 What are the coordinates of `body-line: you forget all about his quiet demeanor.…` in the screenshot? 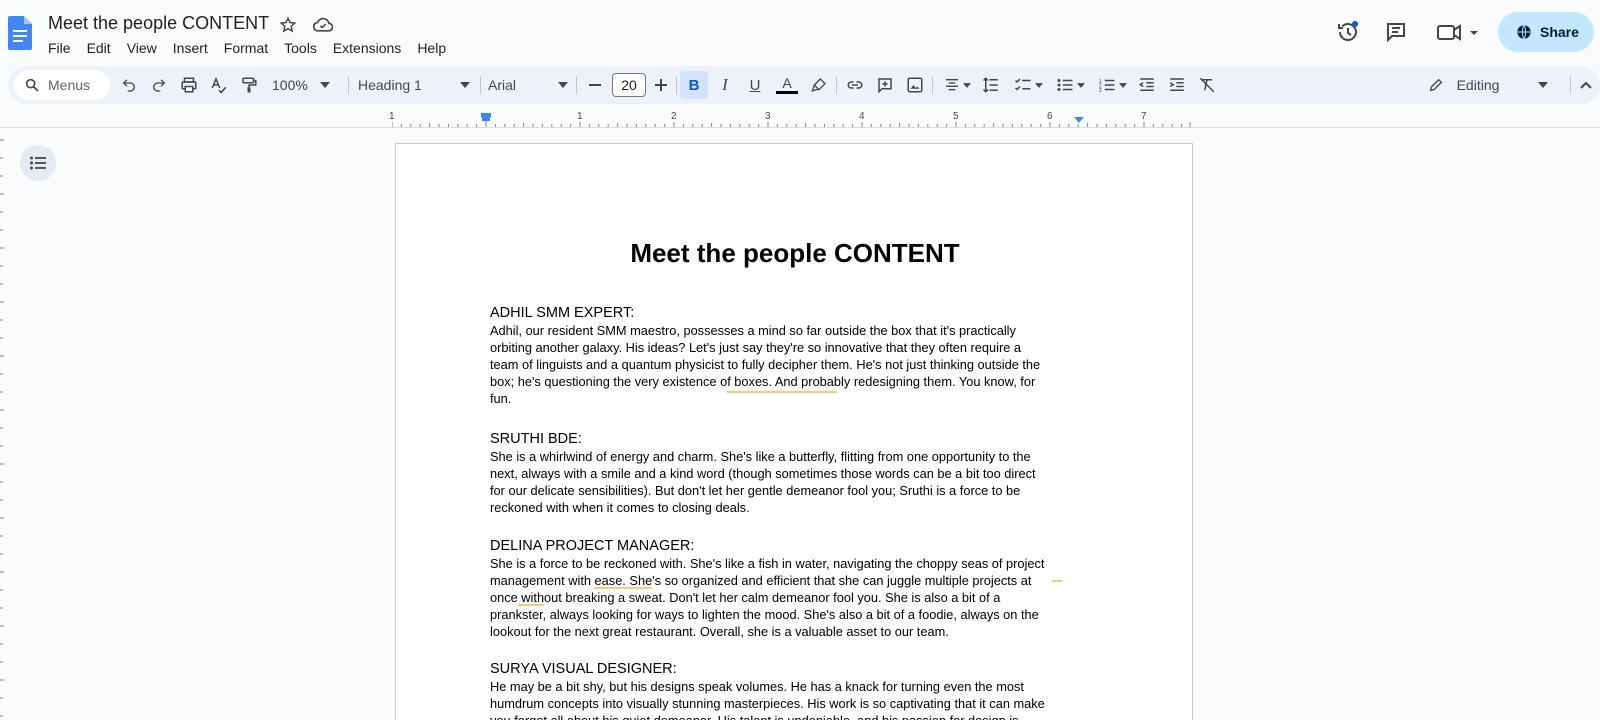 It's located at (775, 716).